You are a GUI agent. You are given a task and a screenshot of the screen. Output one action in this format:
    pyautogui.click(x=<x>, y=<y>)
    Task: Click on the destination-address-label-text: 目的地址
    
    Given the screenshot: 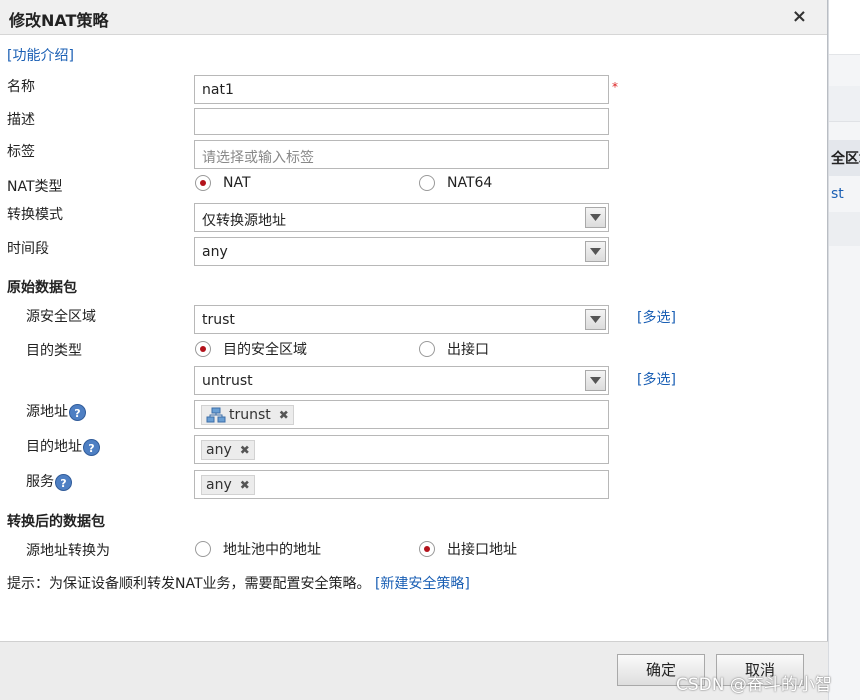 What is the action you would take?
    pyautogui.click(x=54, y=447)
    